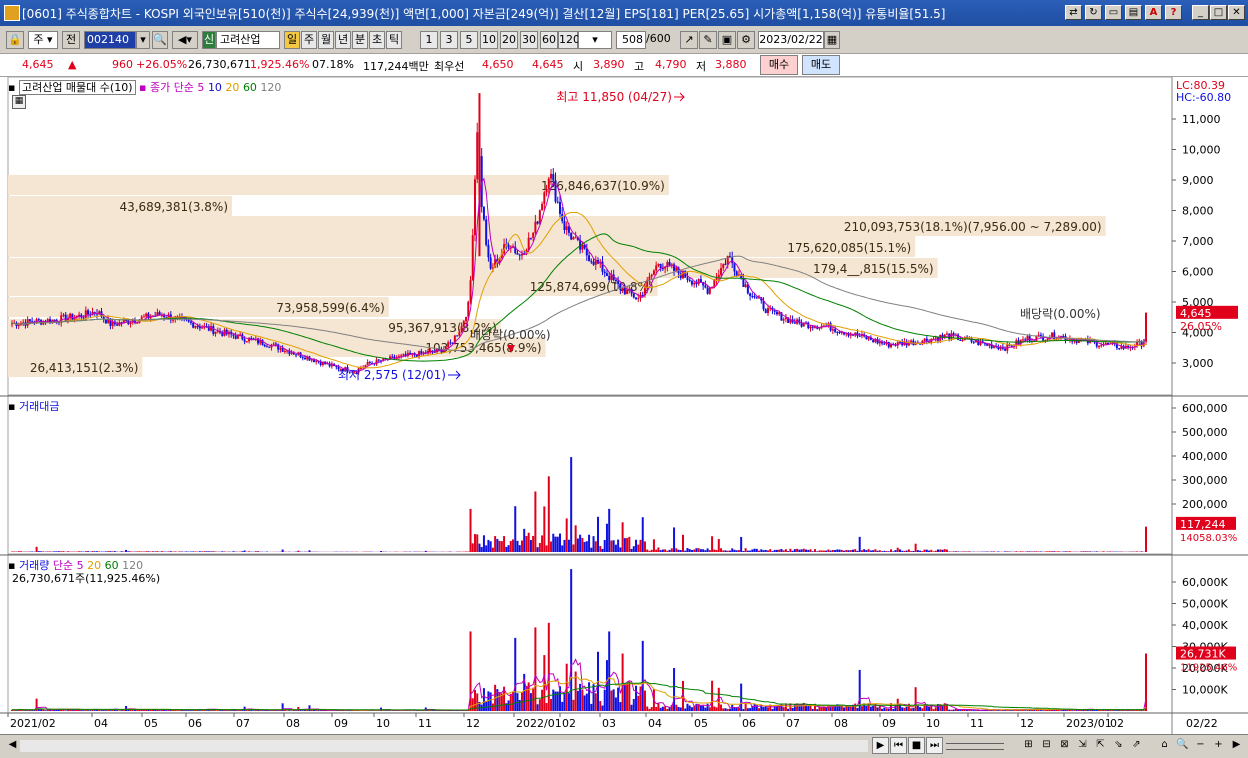 Image resolution: width=1248 pixels, height=758 pixels. What do you see at coordinates (15, 40) in the screenshot?
I see `lock-icon: 🔒` at bounding box center [15, 40].